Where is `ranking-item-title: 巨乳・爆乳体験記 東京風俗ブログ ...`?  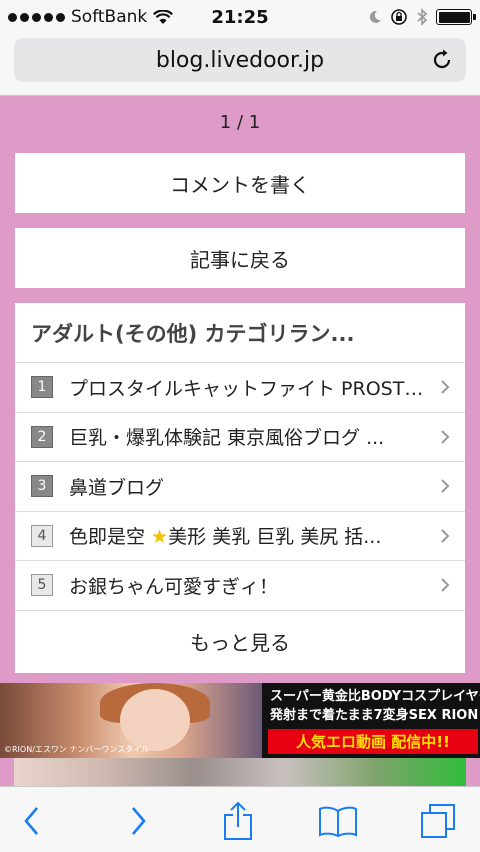
ranking-item-title: 巨乳・爆乳体験記 東京風俗ブログ ... is located at coordinates (227, 438).